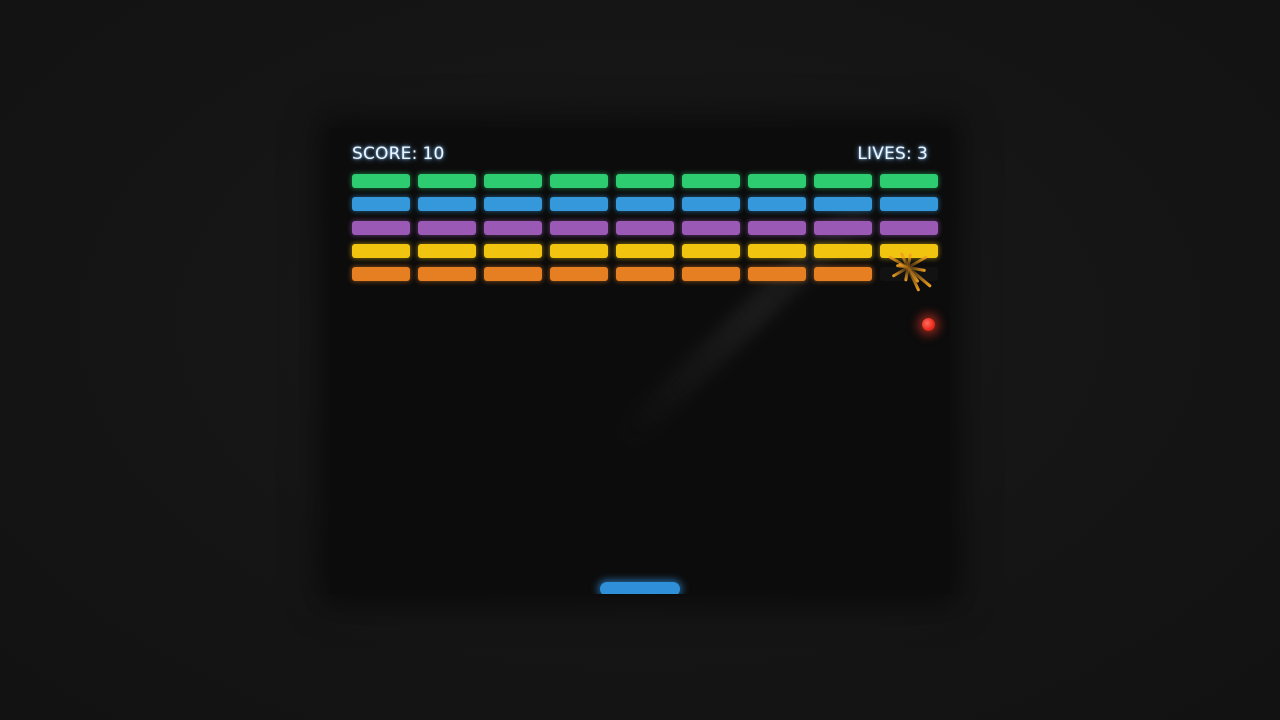 Image resolution: width=1280 pixels, height=720 pixels. What do you see at coordinates (433, 154) in the screenshot?
I see `score-value: 10` at bounding box center [433, 154].